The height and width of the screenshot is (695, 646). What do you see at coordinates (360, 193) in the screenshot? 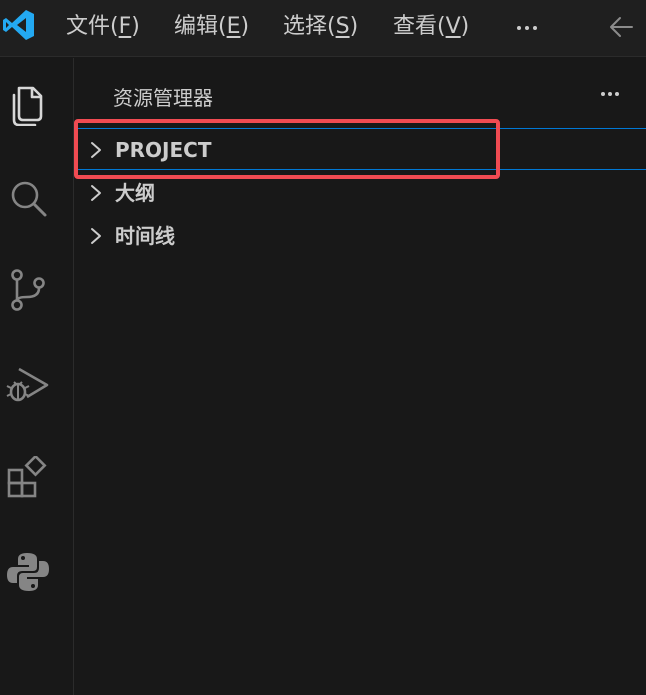
I see `section-outline: 大纲` at bounding box center [360, 193].